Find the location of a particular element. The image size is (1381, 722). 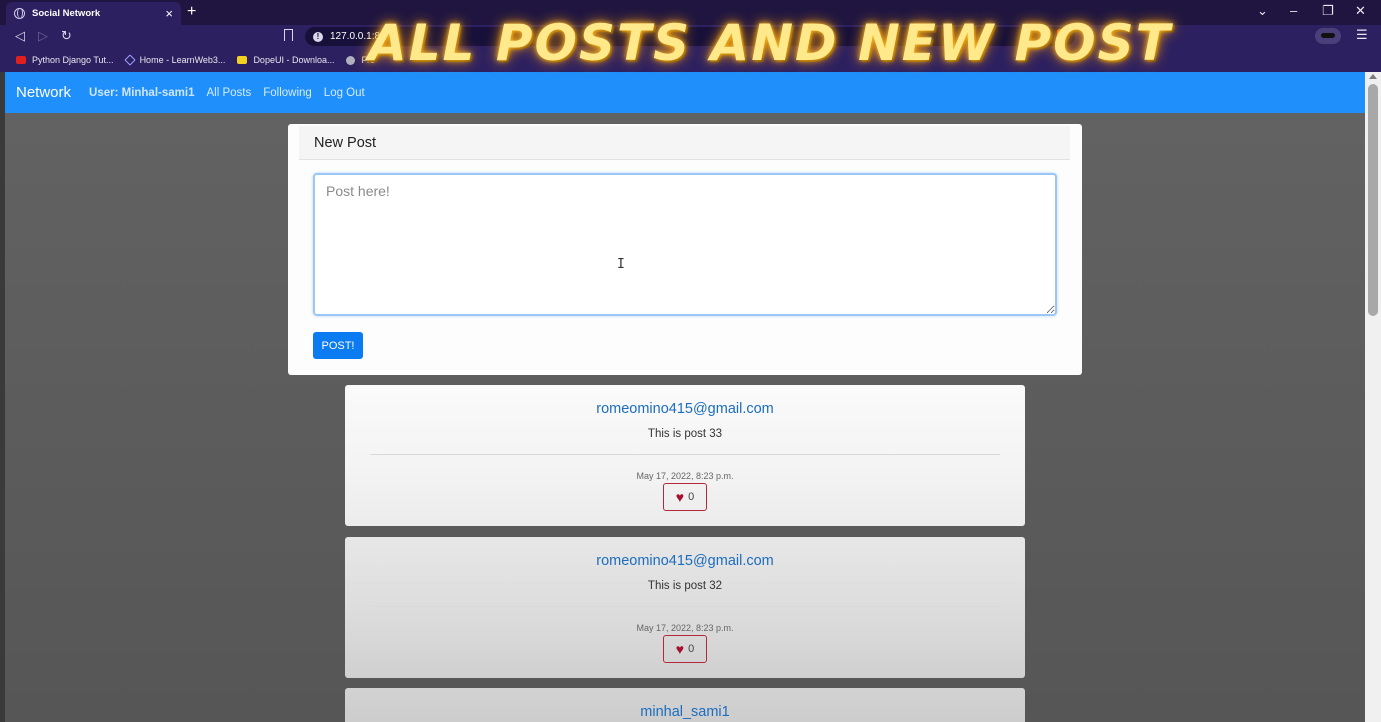

youtube-icon is located at coordinates (21, 60).